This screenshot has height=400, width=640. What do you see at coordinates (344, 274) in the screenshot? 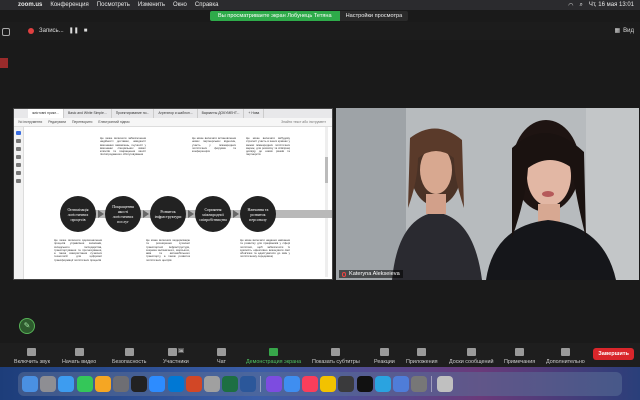
I see `mic-muted-icon` at bounding box center [344, 274].